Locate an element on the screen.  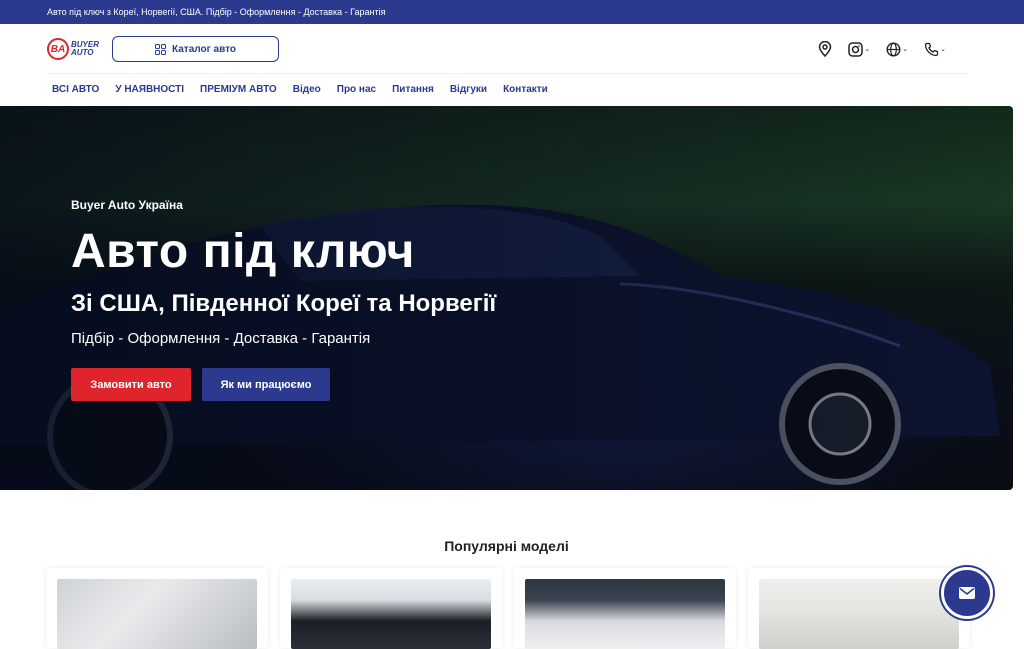
site-logo: BA BUYER AUTO is located at coordinates (73, 49).